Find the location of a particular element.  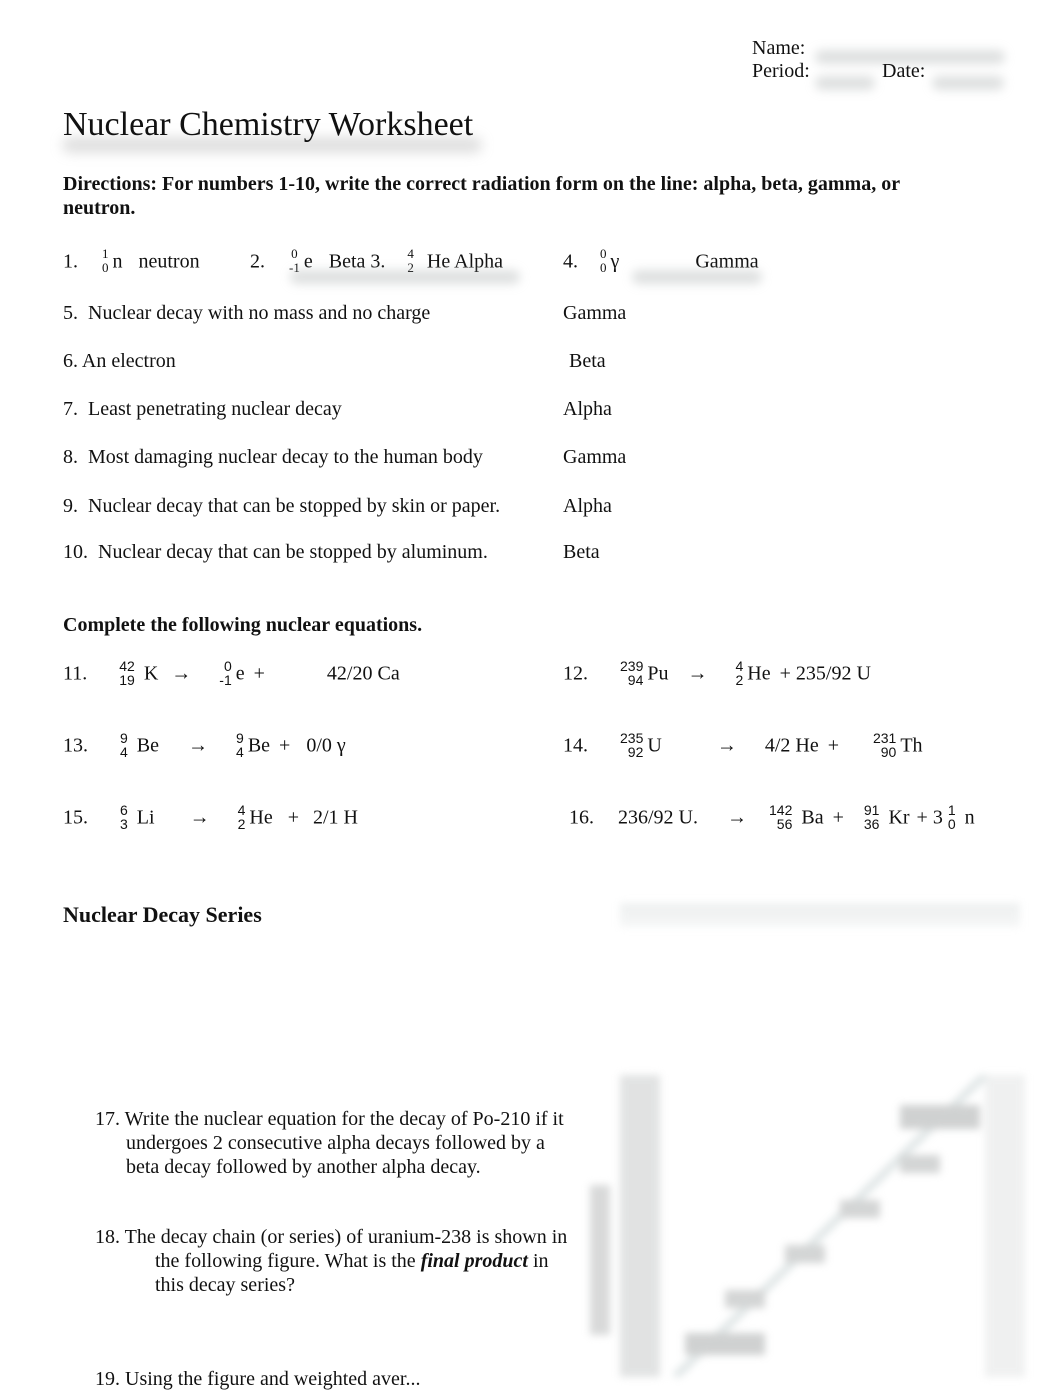

figure-label-start is located at coordinates (940, 1117).